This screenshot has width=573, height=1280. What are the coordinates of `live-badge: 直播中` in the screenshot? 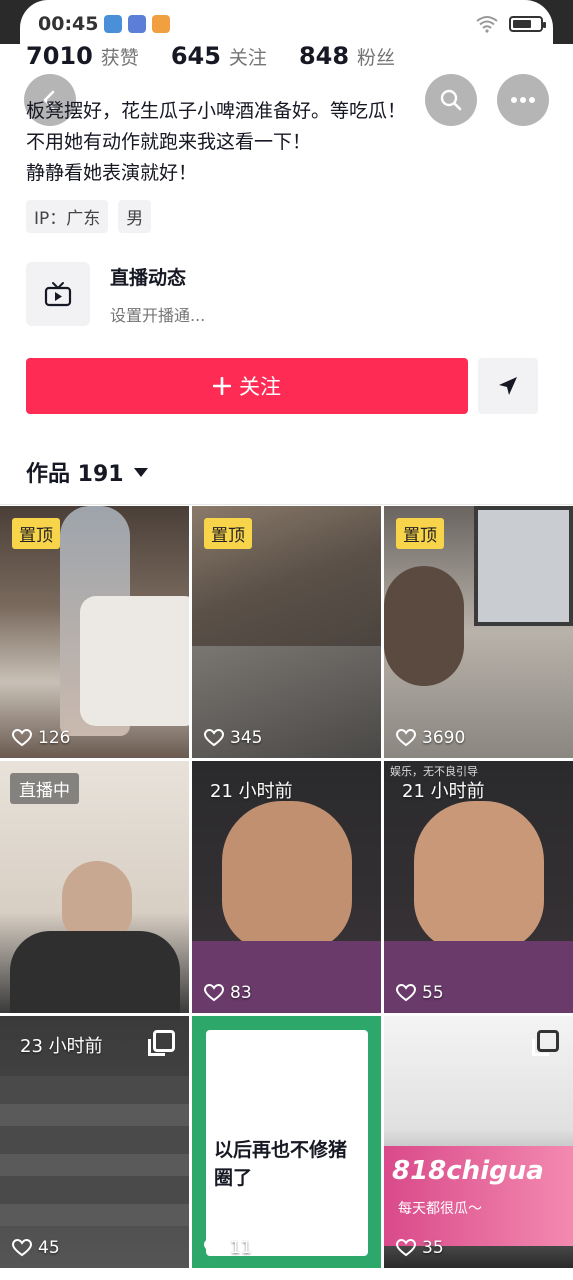 It's located at (44, 788).